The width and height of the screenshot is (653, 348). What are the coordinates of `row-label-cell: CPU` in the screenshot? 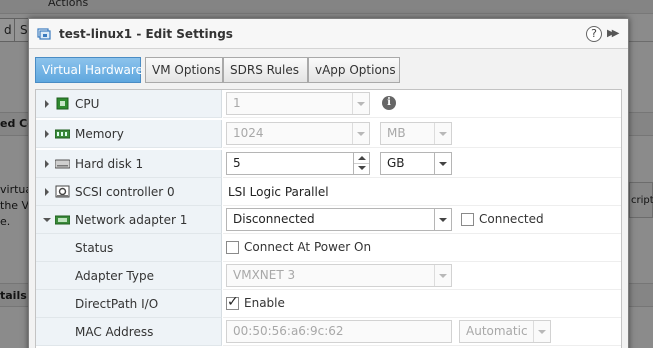 It's located at (129, 104).